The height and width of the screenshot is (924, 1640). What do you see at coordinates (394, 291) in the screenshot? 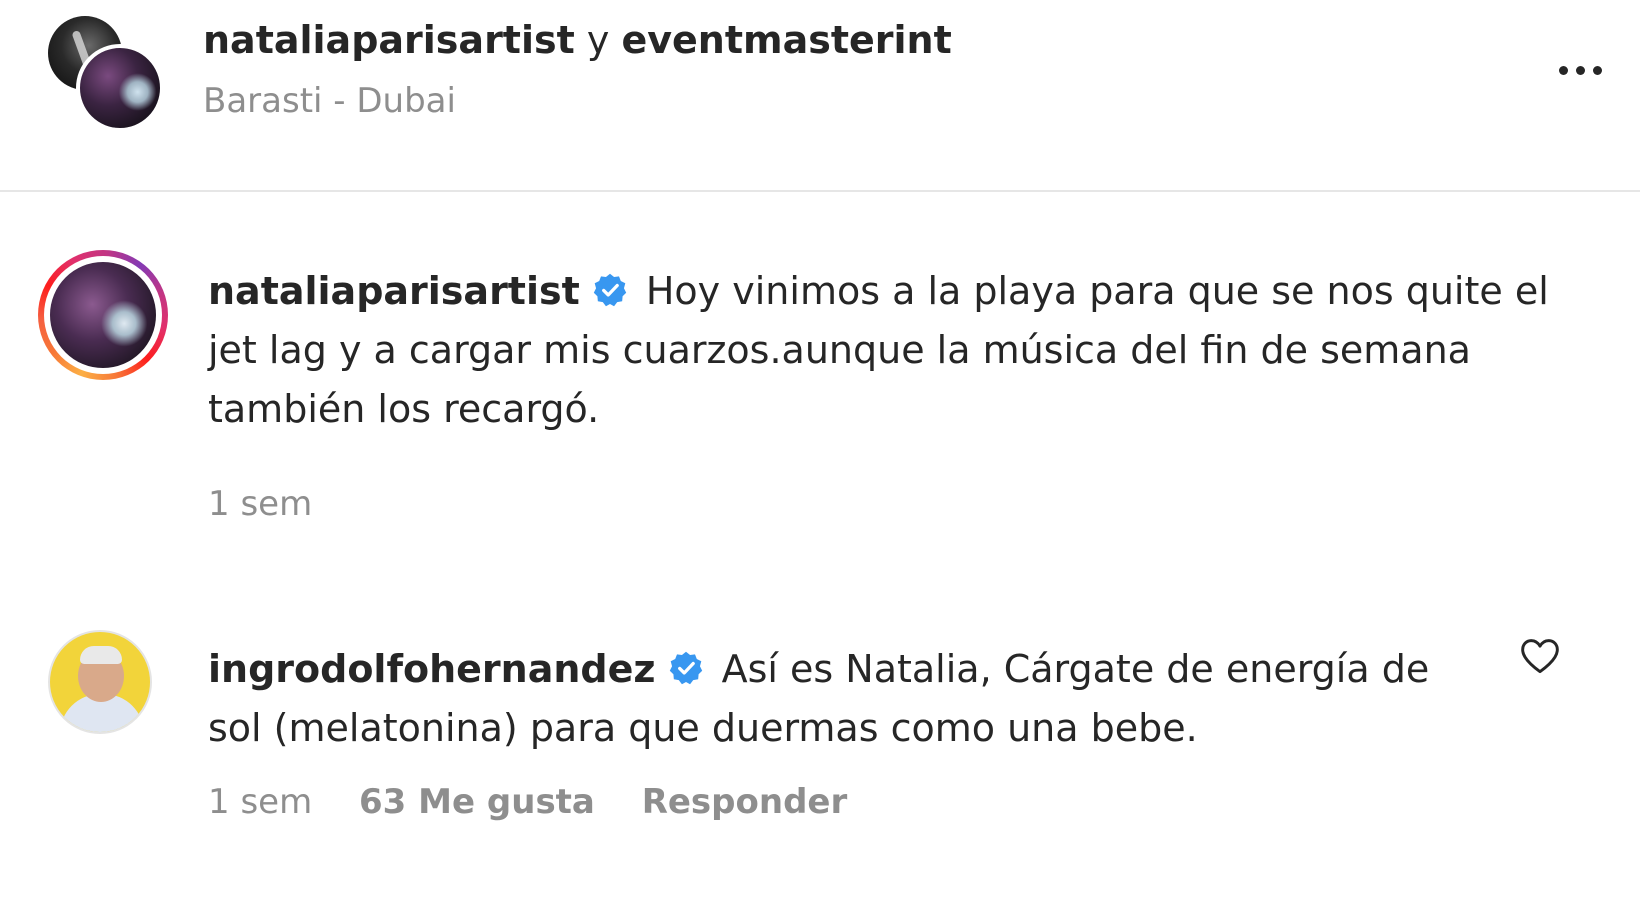
I see `caption-username-link: nataliaparisartist` at bounding box center [394, 291].